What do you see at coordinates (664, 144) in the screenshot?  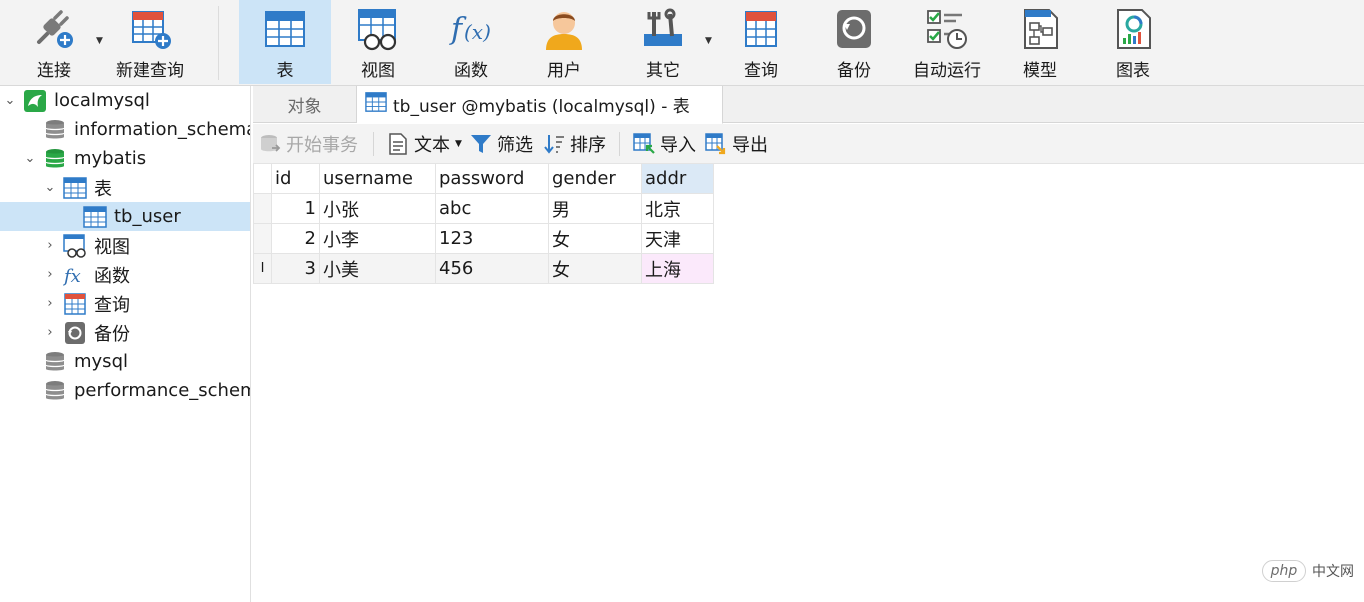 I see `import-button: 导入` at bounding box center [664, 144].